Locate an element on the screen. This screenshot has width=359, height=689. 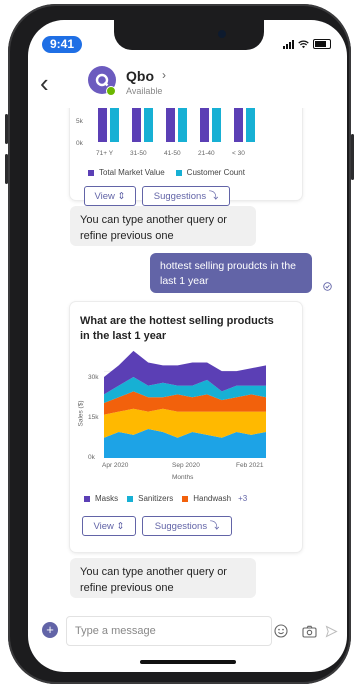
legend-label: Customer Count is located at coordinates (215, 172).